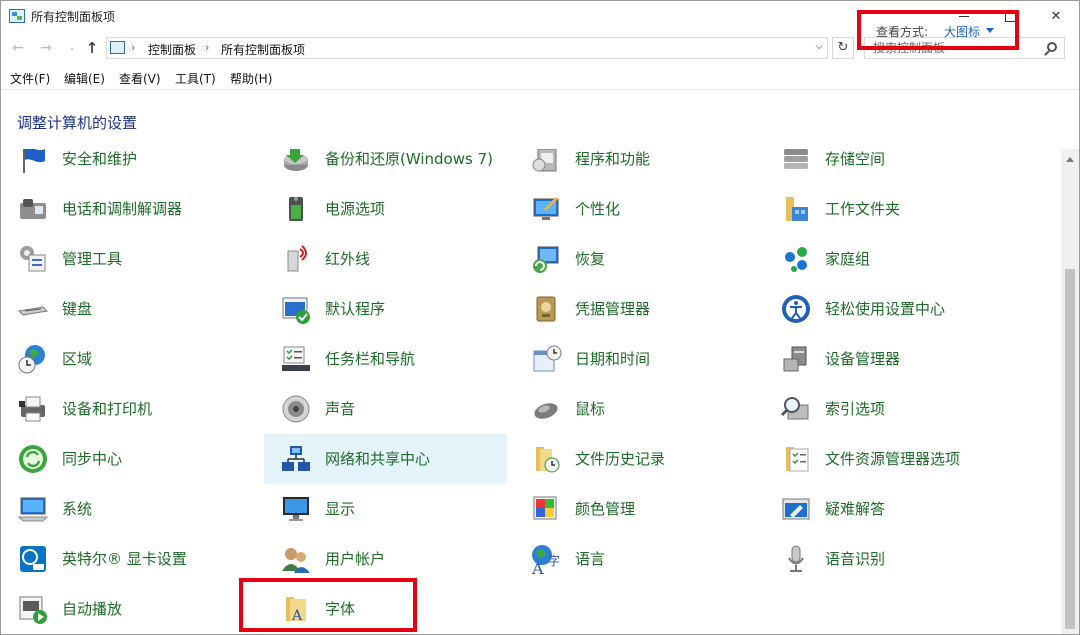  I want to click on control-panel-item: 网络和共享中心, so click(385, 459).